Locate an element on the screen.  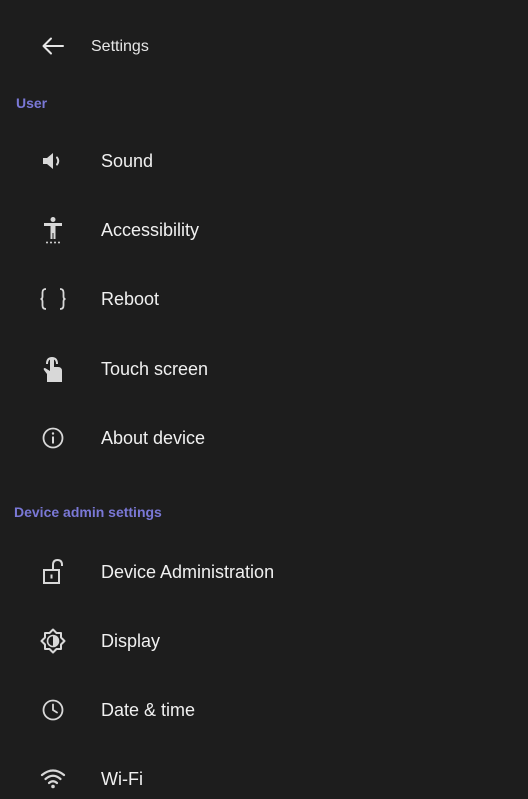
settings-item-wifi: Wi-Fi is located at coordinates (264, 774).